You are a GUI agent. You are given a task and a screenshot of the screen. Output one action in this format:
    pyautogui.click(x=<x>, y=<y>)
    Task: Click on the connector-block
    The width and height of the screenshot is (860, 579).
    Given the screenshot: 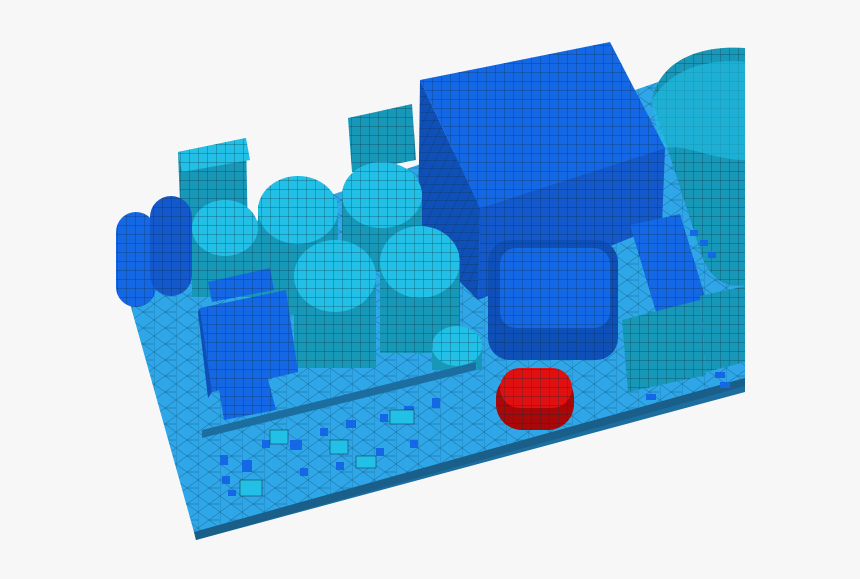 What is the action you would take?
    pyautogui.click(x=382, y=138)
    